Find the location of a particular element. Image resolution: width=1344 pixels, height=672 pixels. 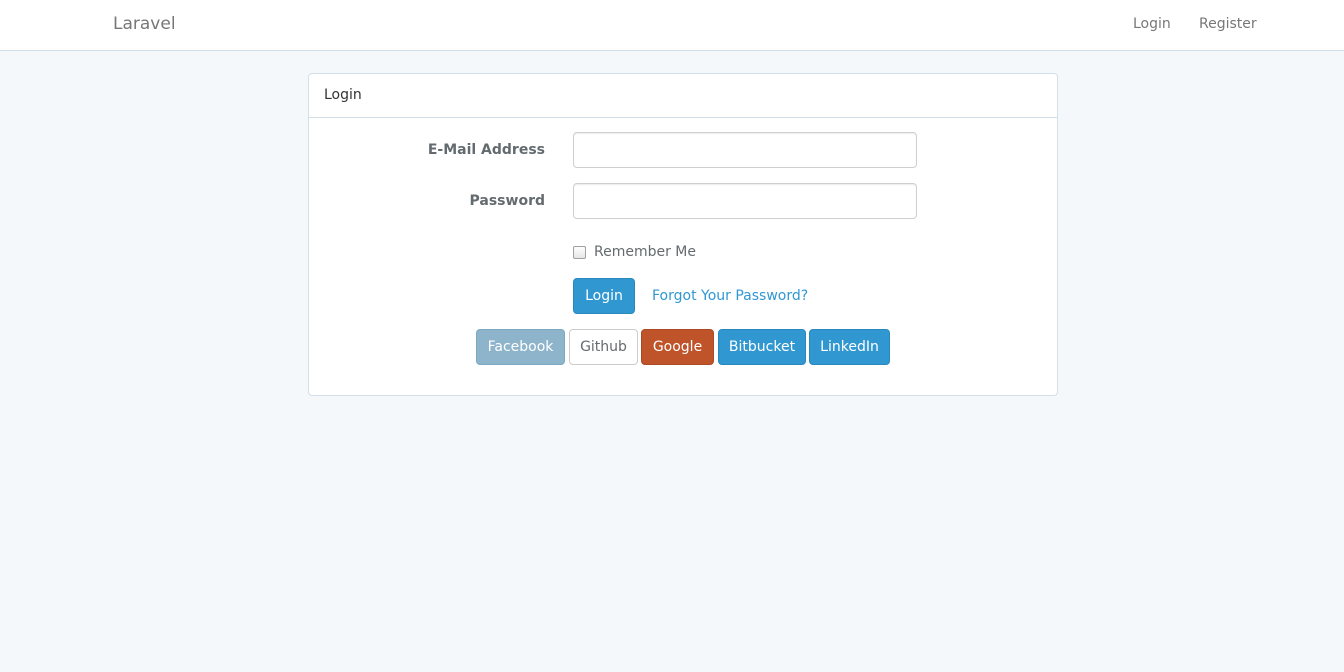

login-button: Login is located at coordinates (604, 296).